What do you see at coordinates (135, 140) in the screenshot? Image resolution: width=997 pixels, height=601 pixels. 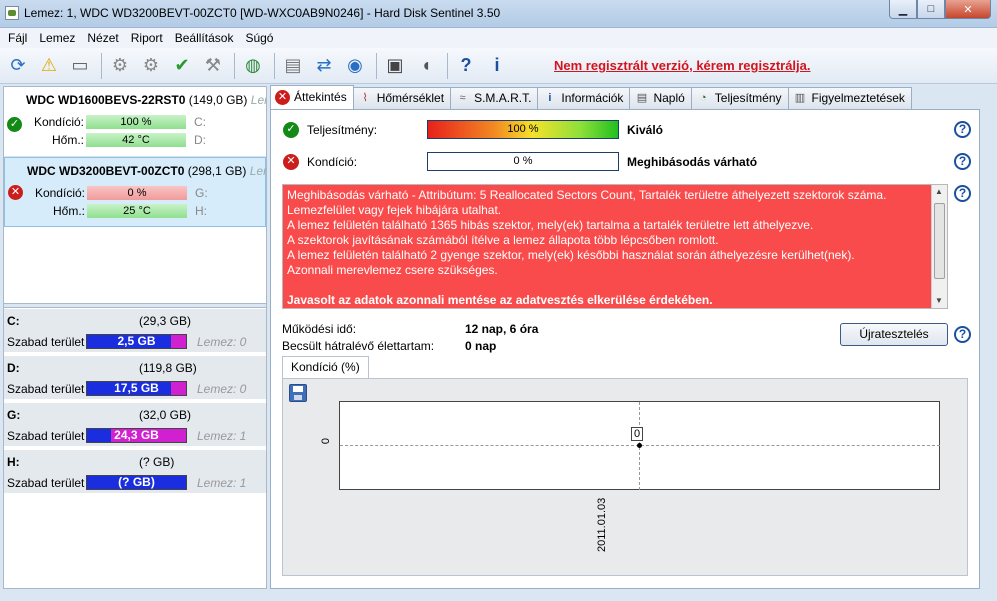 I see `temperature-row: Hőm.: 42 °C D:` at bounding box center [135, 140].